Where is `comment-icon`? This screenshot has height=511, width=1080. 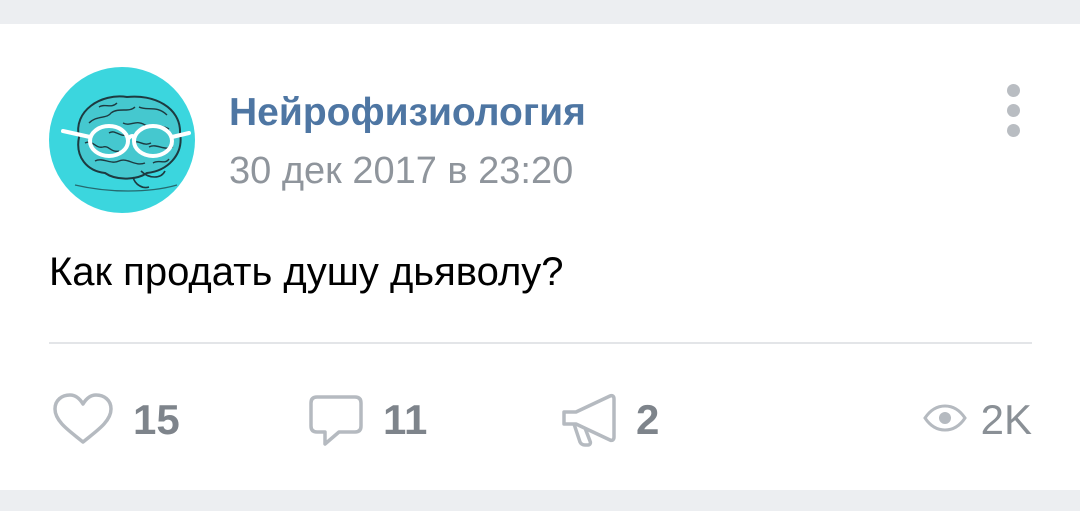 comment-icon is located at coordinates (336, 420).